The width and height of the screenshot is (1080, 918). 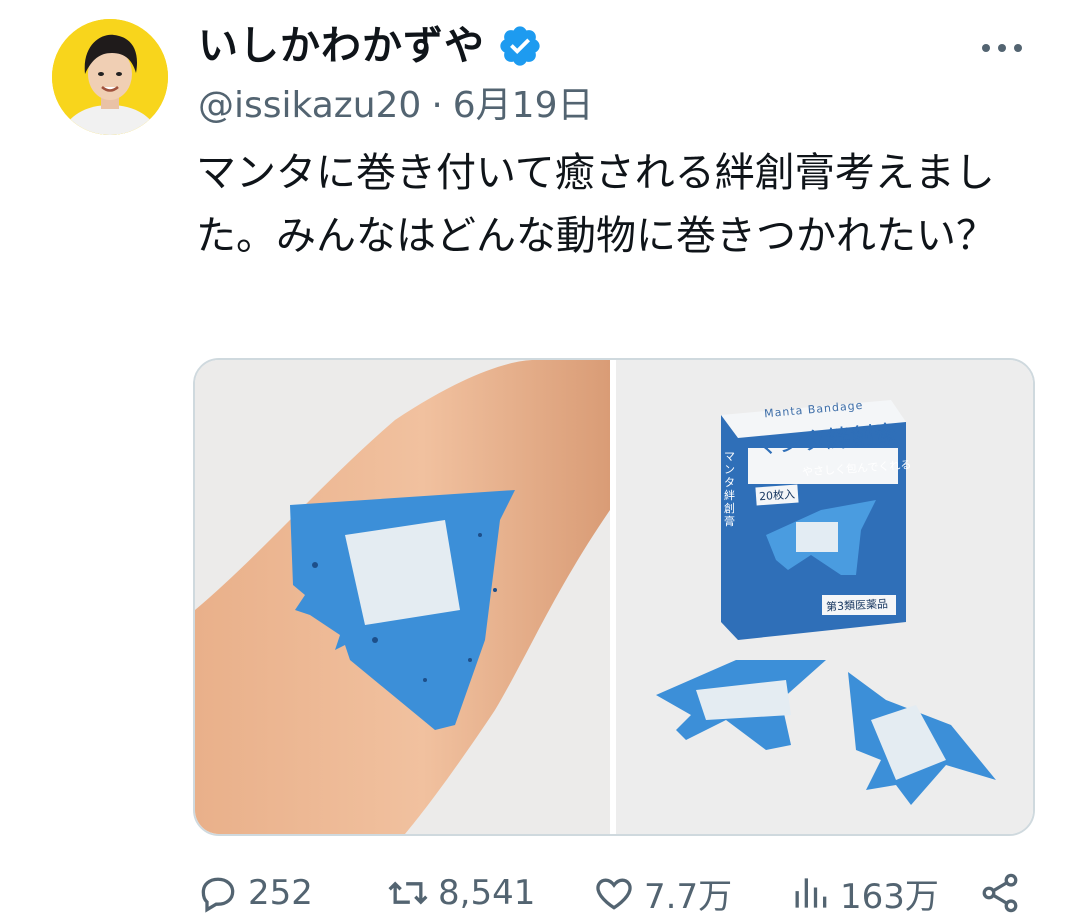 I want to click on heart-icon, so click(x=614, y=894).